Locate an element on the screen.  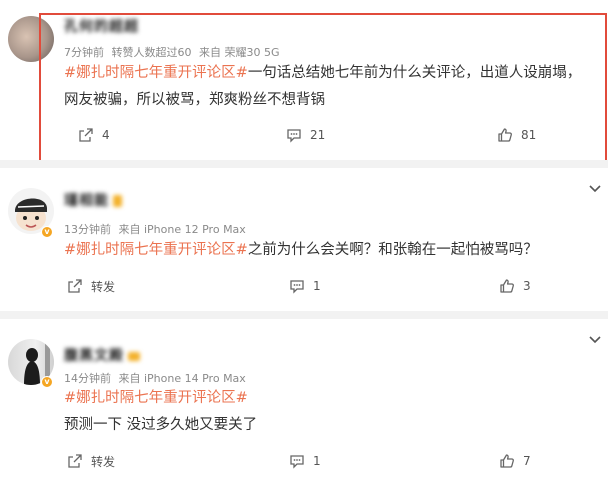
username-text: 瑾相能 is located at coordinates (86, 201).